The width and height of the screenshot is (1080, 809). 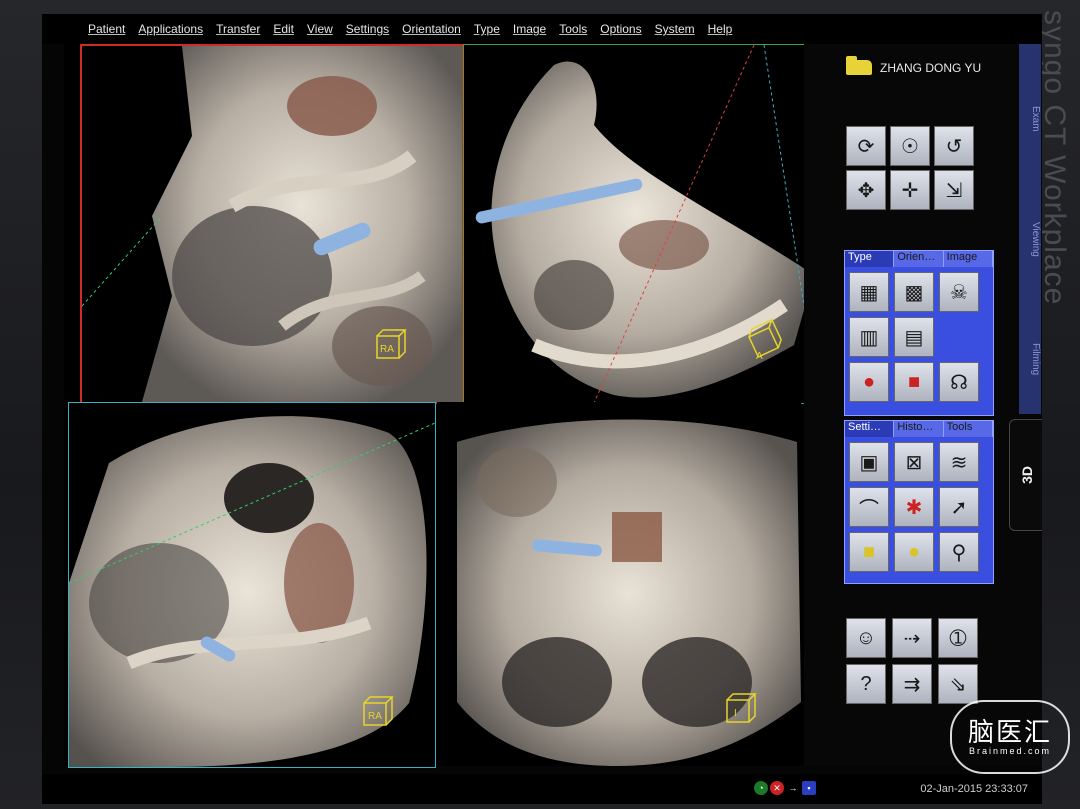 What do you see at coordinates (910, 190) in the screenshot?
I see `pan-icon: ✛` at bounding box center [910, 190].